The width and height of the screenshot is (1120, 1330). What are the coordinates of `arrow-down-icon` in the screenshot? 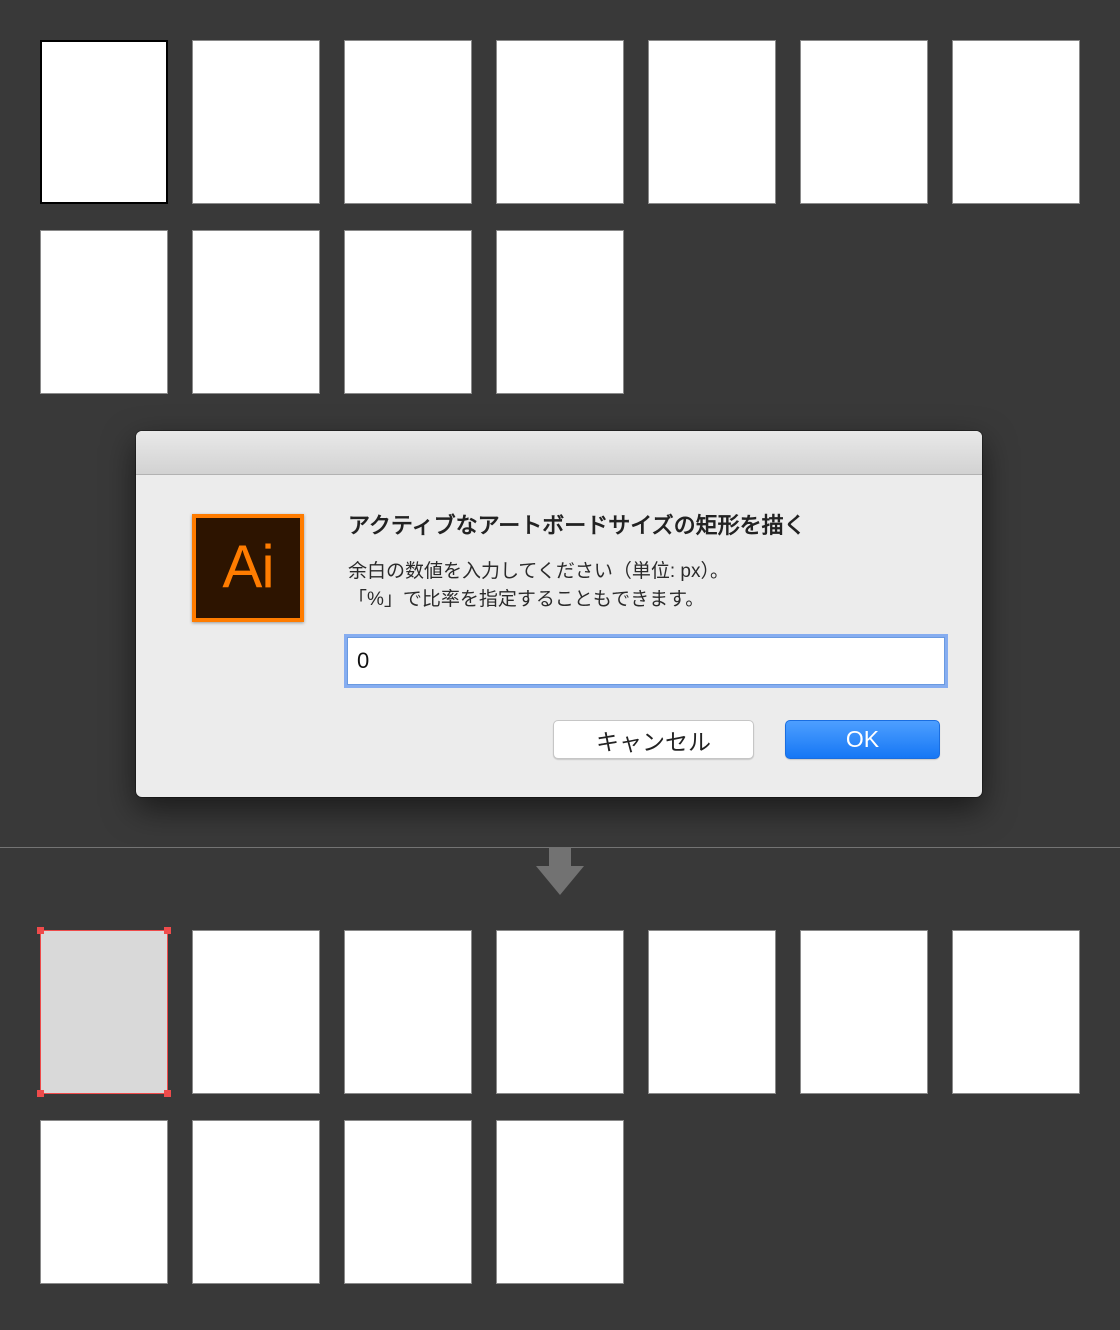 It's located at (560, 871).